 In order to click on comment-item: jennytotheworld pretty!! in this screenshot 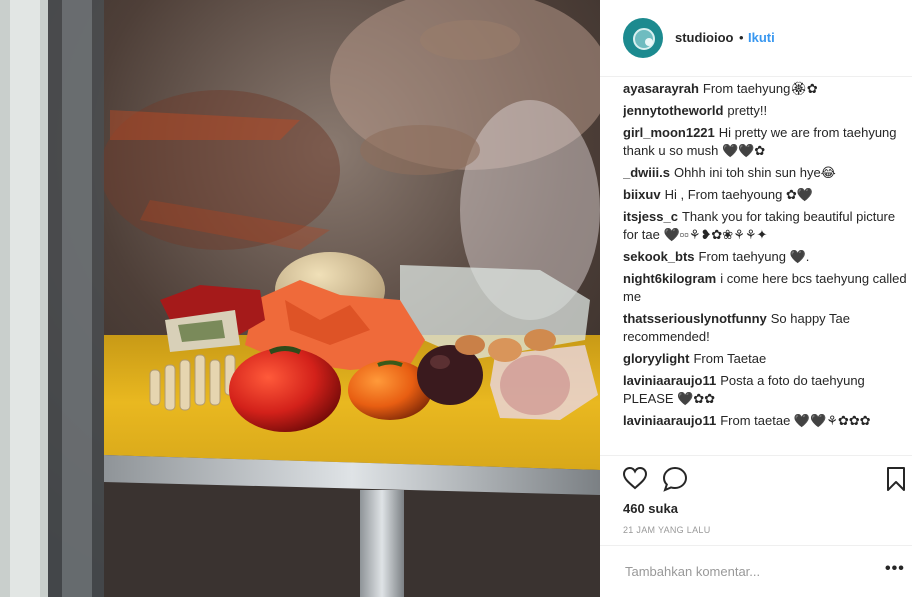, I will do `click(765, 111)`.